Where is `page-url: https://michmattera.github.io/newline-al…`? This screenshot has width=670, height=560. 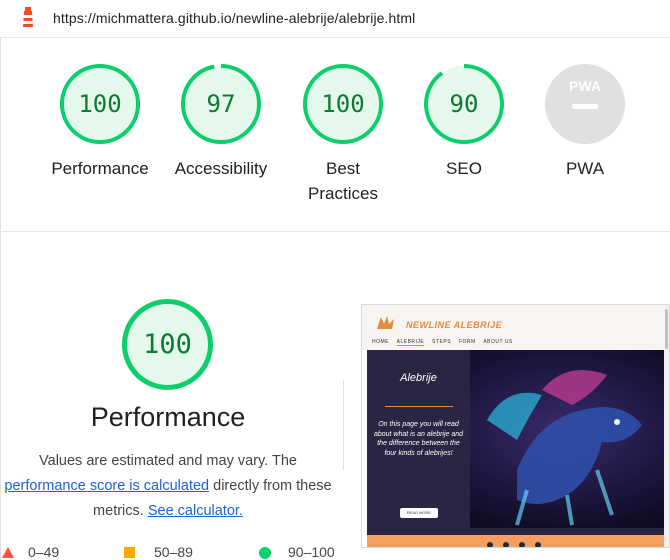
page-url: https://michmattera.github.io/newline-al… is located at coordinates (234, 18).